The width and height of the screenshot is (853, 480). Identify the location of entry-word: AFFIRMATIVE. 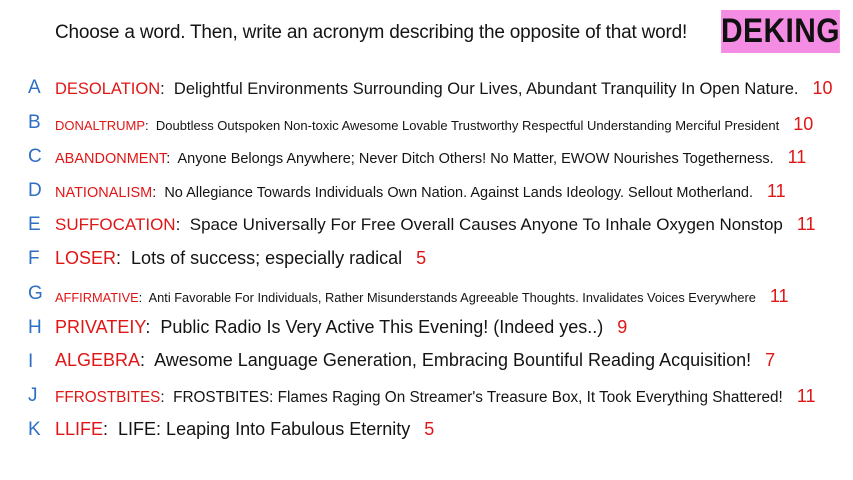
(97, 297).